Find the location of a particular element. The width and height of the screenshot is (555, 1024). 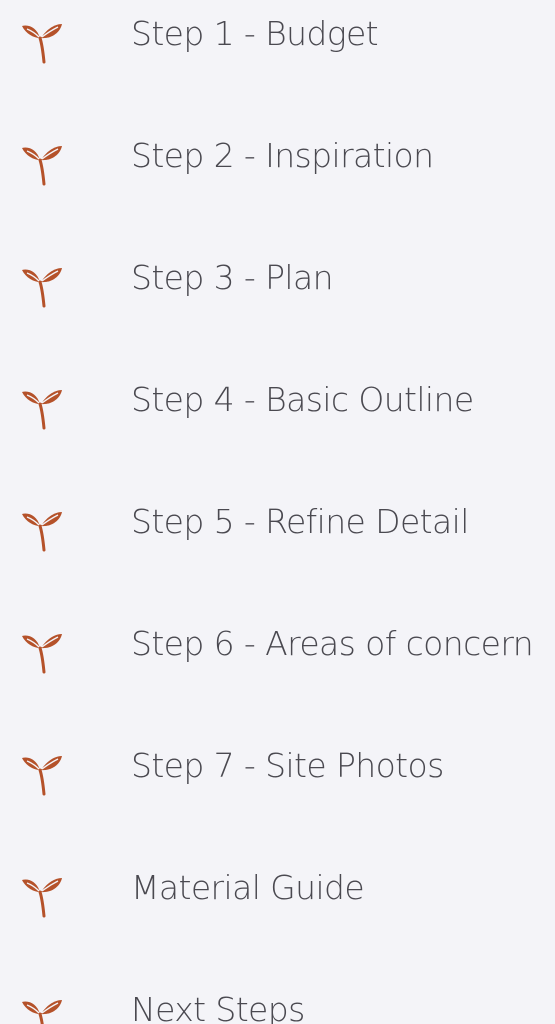

nav-item-label: Step 1 - Budget is located at coordinates (255, 33).